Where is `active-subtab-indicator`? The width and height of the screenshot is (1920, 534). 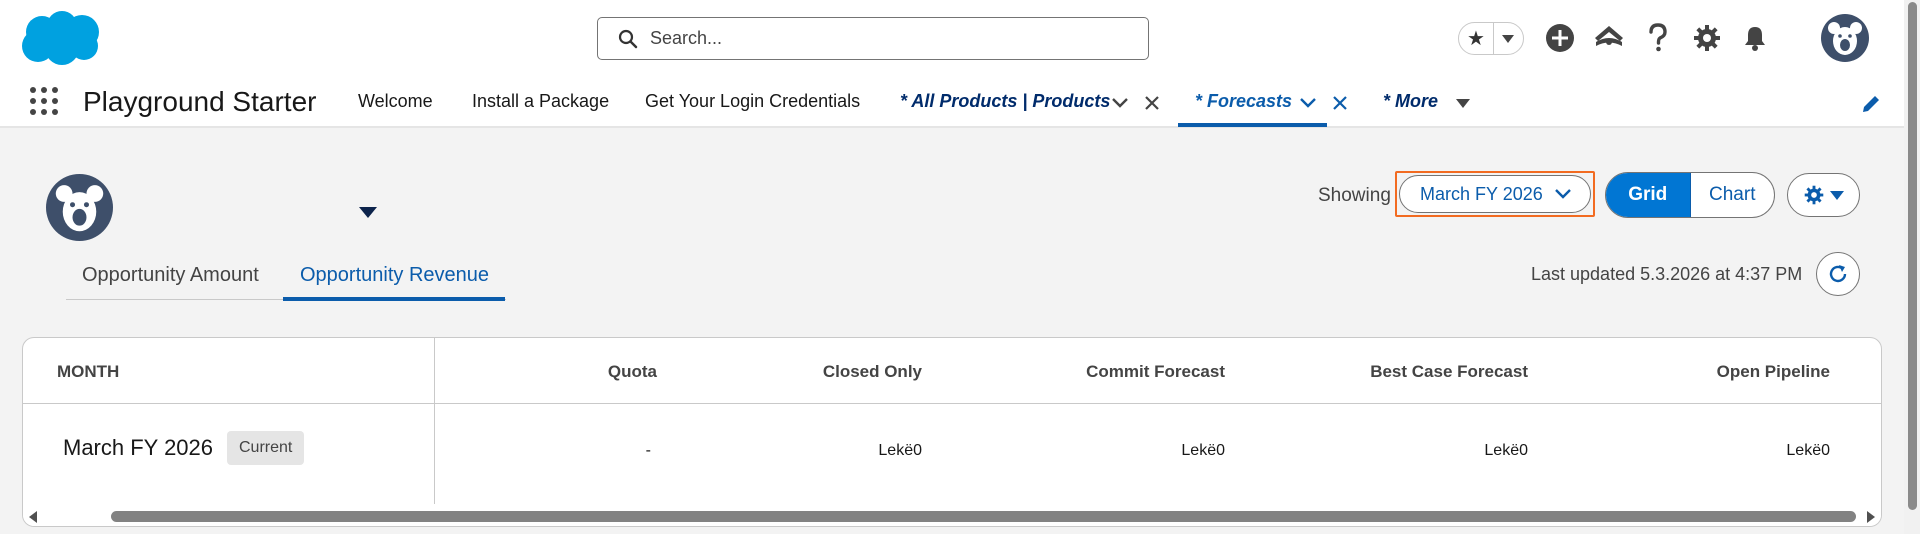 active-subtab-indicator is located at coordinates (394, 299).